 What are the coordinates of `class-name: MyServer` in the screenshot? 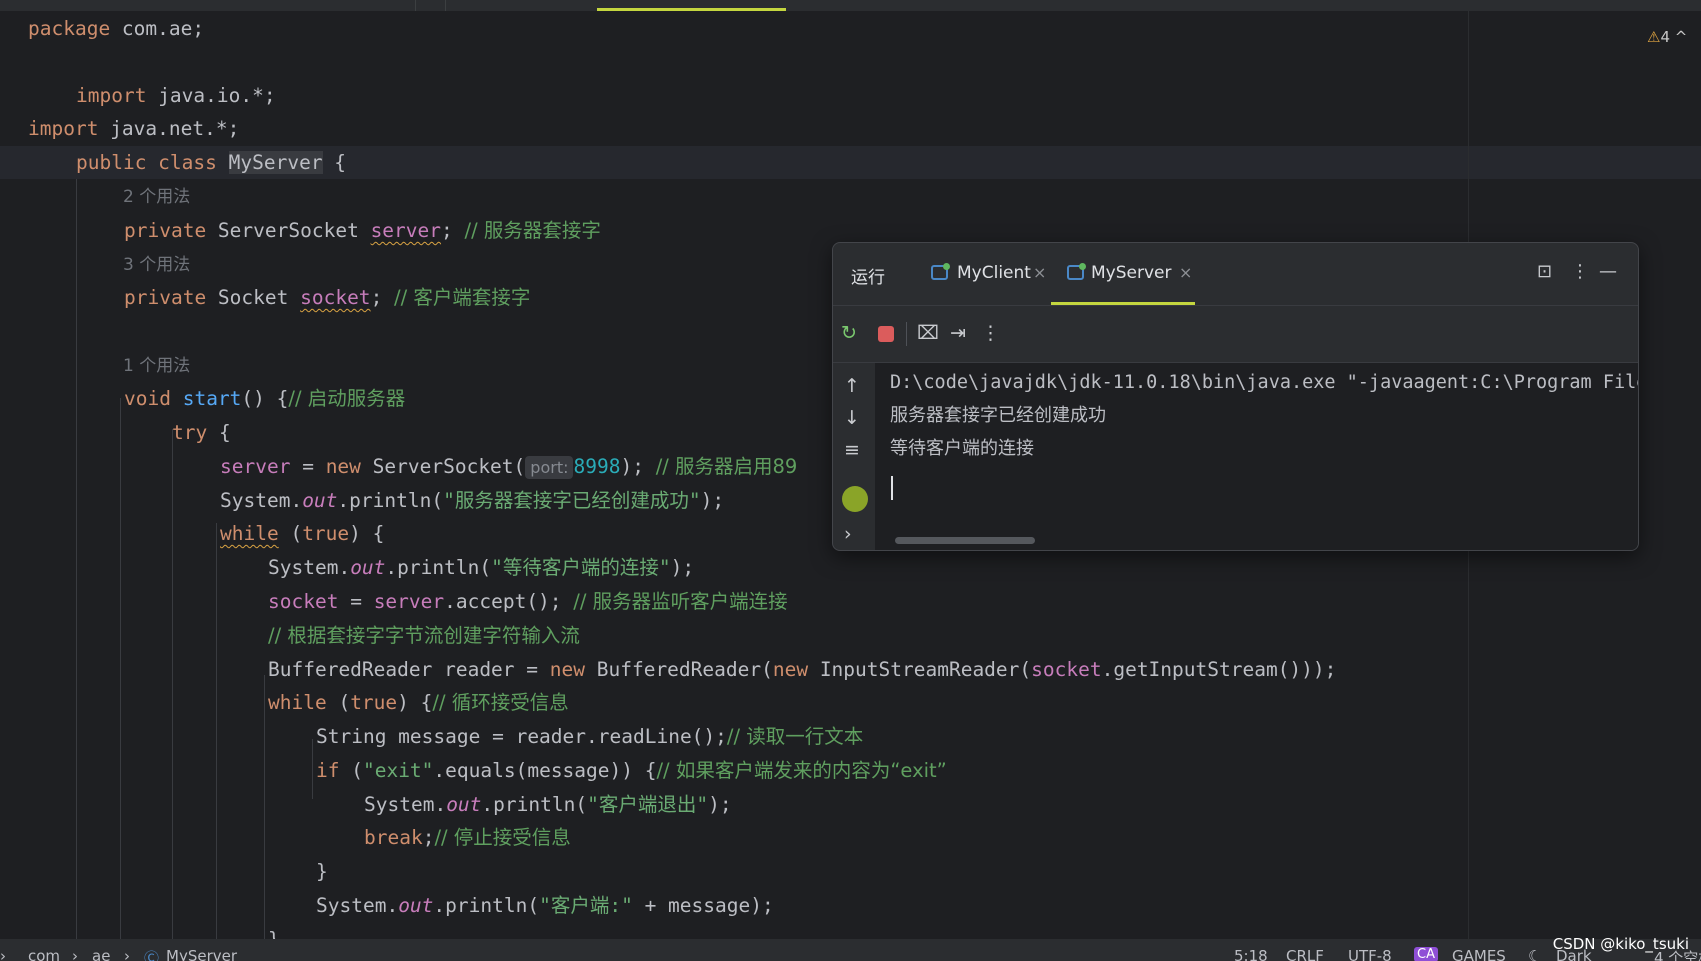 It's located at (275, 162).